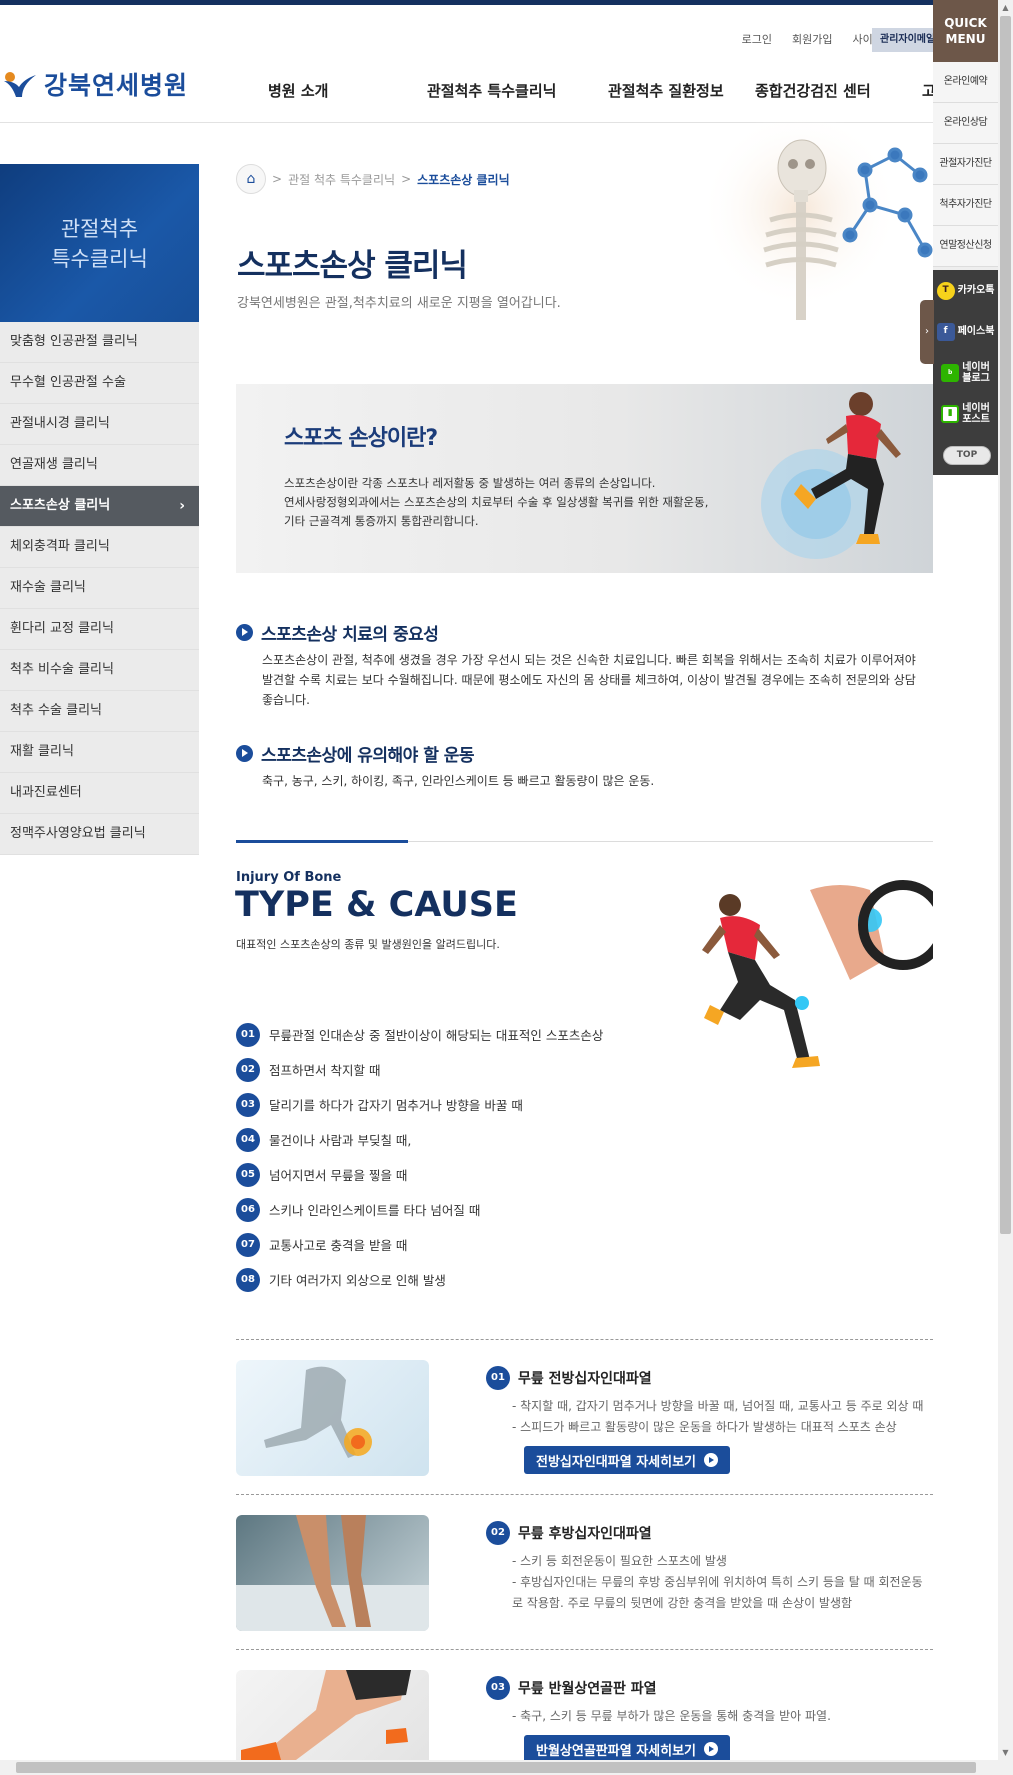 The width and height of the screenshot is (1013, 1775). What do you see at coordinates (757, 40) in the screenshot?
I see `login-link: 로그인` at bounding box center [757, 40].